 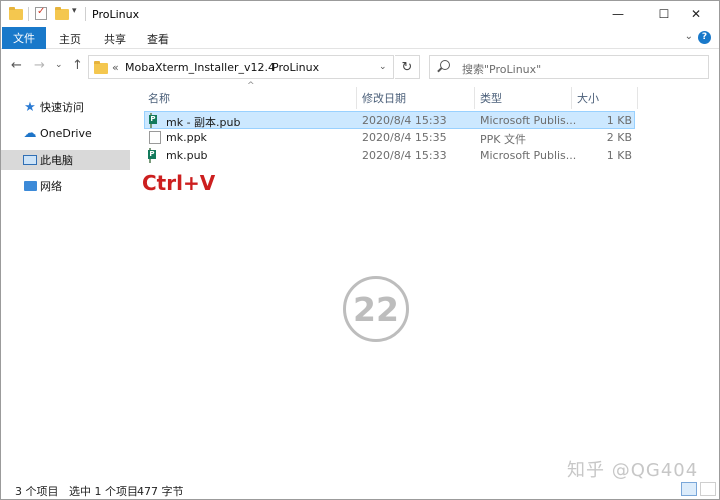 I want to click on file-name: mk - 副本.pub, so click(x=203, y=122).